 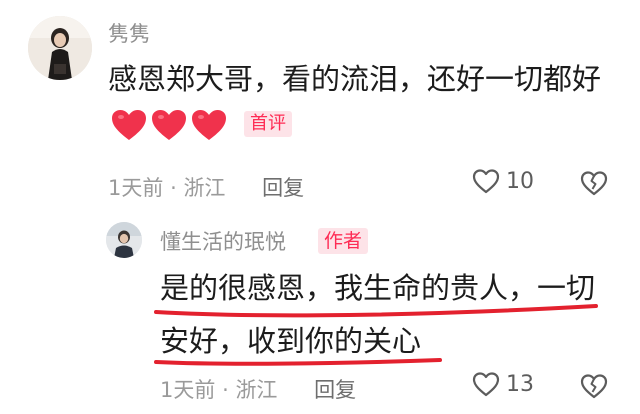 What do you see at coordinates (188, 390) in the screenshot?
I see `reply-time: 1天前` at bounding box center [188, 390].